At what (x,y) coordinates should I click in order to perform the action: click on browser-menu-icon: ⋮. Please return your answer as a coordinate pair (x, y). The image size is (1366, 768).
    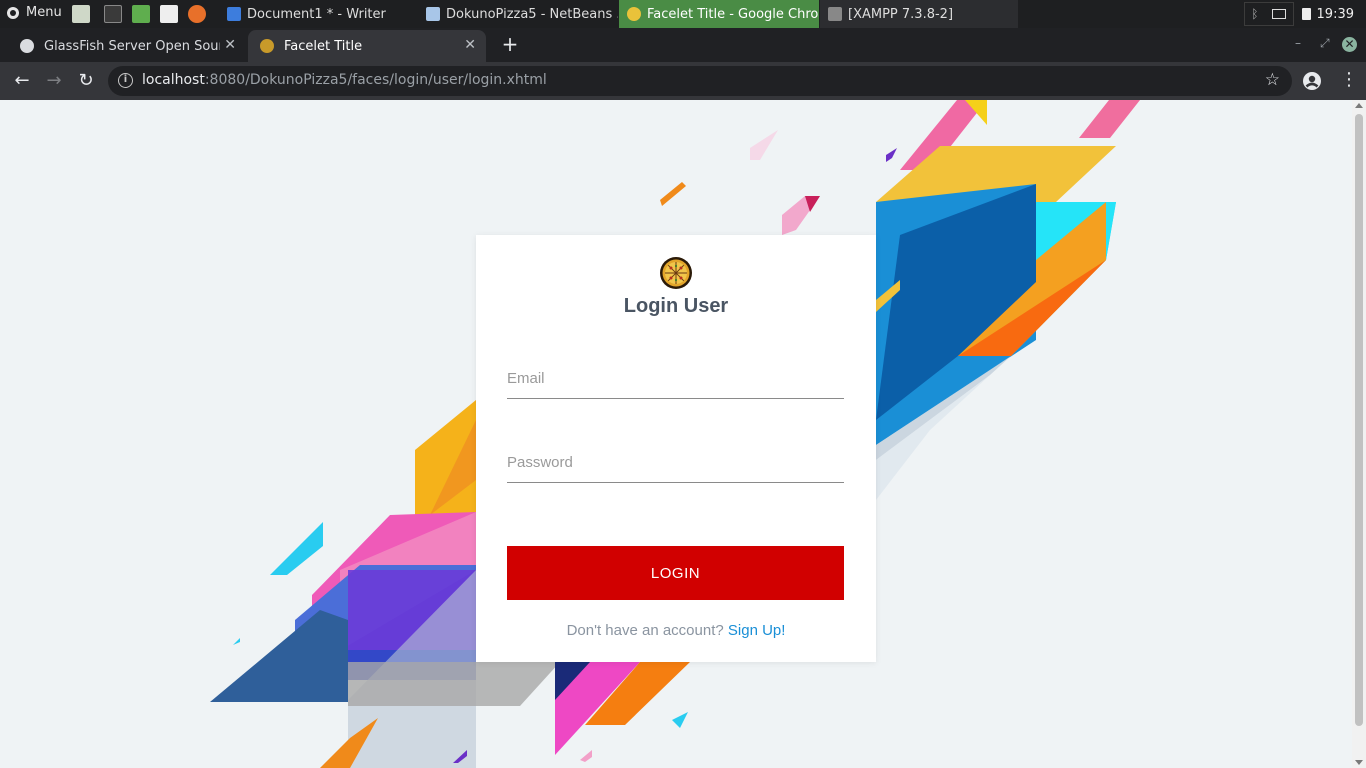
    Looking at the image, I should click on (1349, 80).